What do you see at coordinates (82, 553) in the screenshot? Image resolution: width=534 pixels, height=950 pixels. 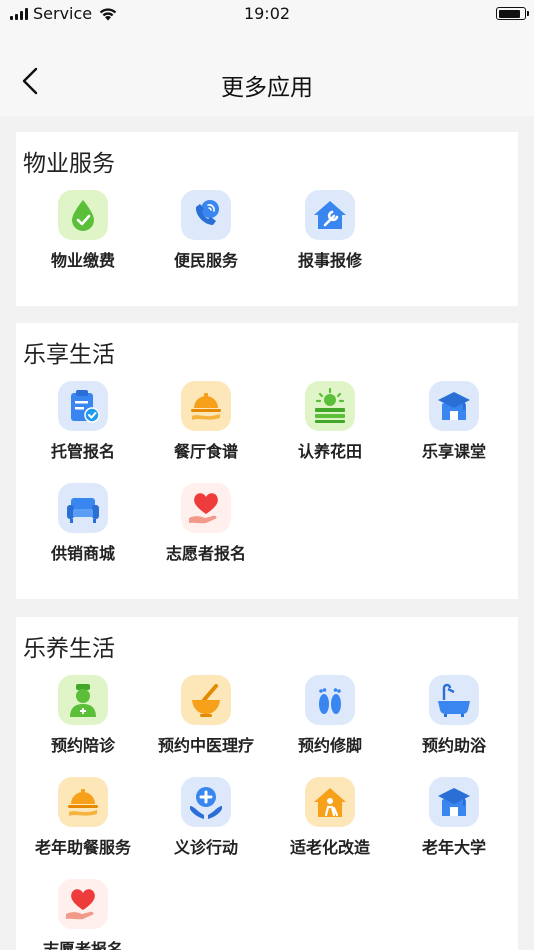 I see `app-label: 供销商城` at bounding box center [82, 553].